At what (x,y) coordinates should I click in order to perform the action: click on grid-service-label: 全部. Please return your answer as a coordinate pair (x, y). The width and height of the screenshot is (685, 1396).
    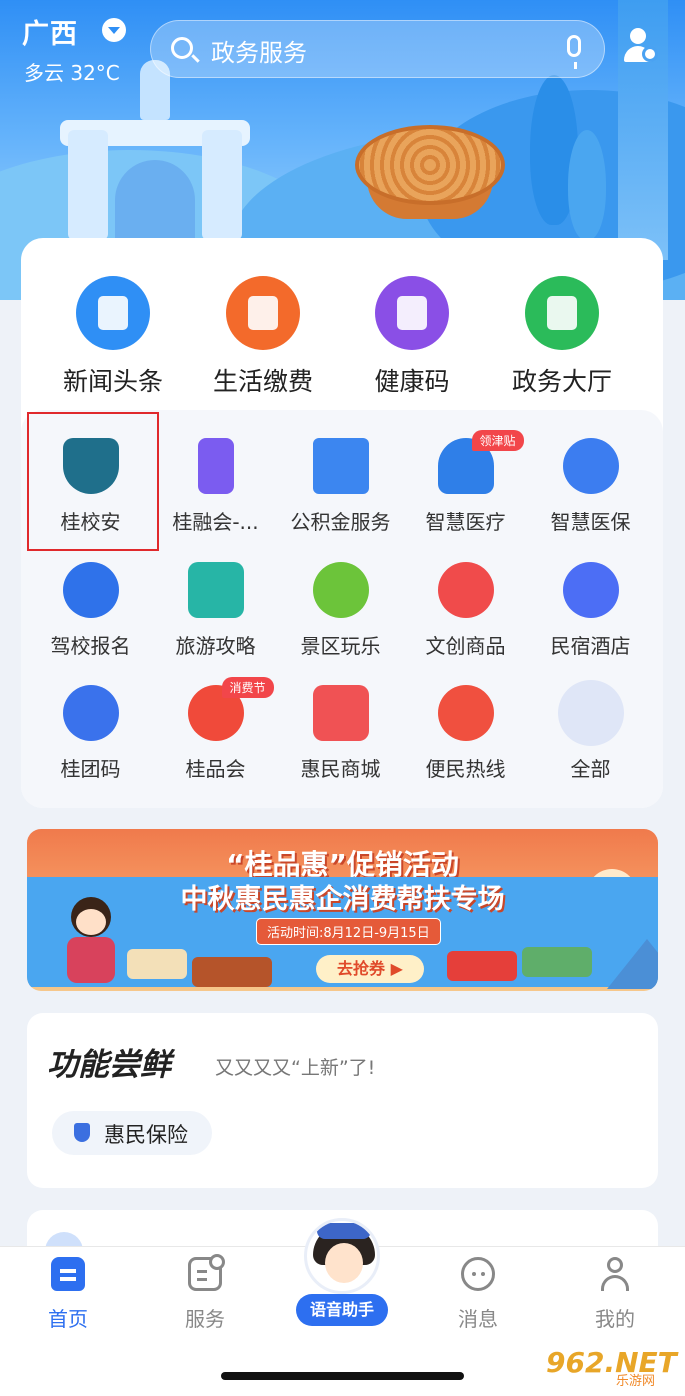
    Looking at the image, I should click on (590, 769).